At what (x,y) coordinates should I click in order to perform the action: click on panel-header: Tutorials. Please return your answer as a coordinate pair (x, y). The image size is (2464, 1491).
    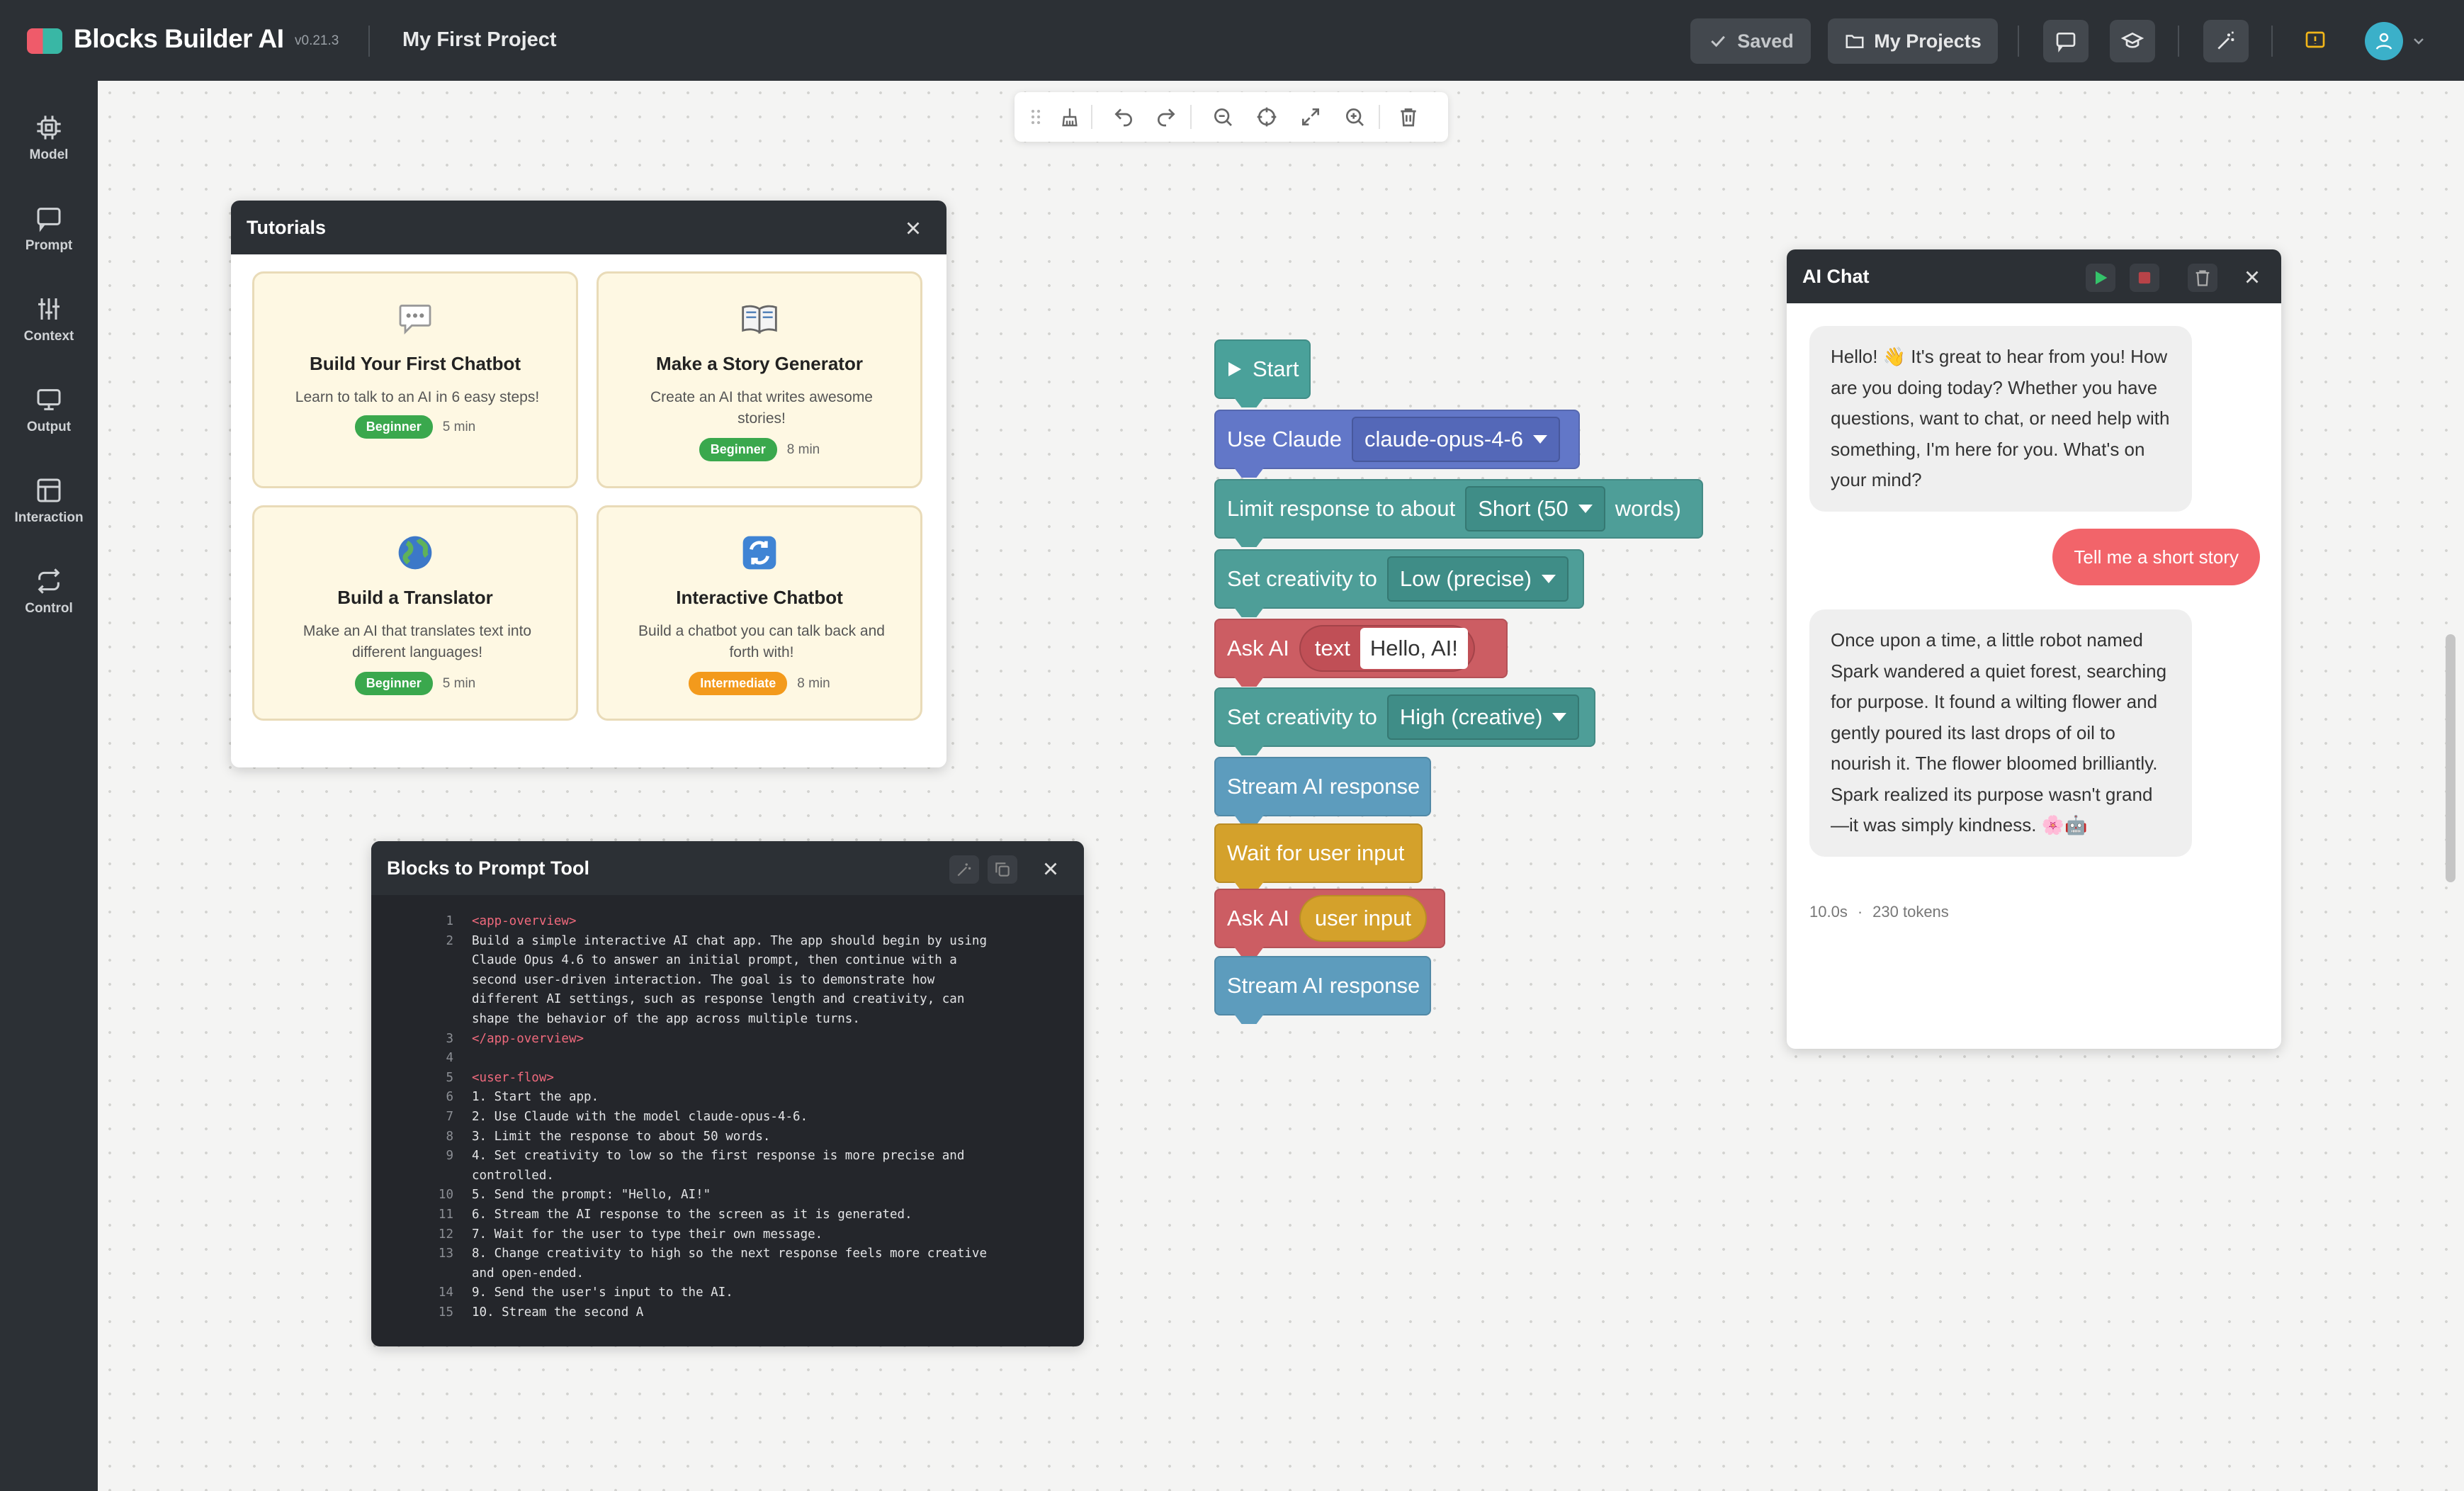
    Looking at the image, I should click on (588, 227).